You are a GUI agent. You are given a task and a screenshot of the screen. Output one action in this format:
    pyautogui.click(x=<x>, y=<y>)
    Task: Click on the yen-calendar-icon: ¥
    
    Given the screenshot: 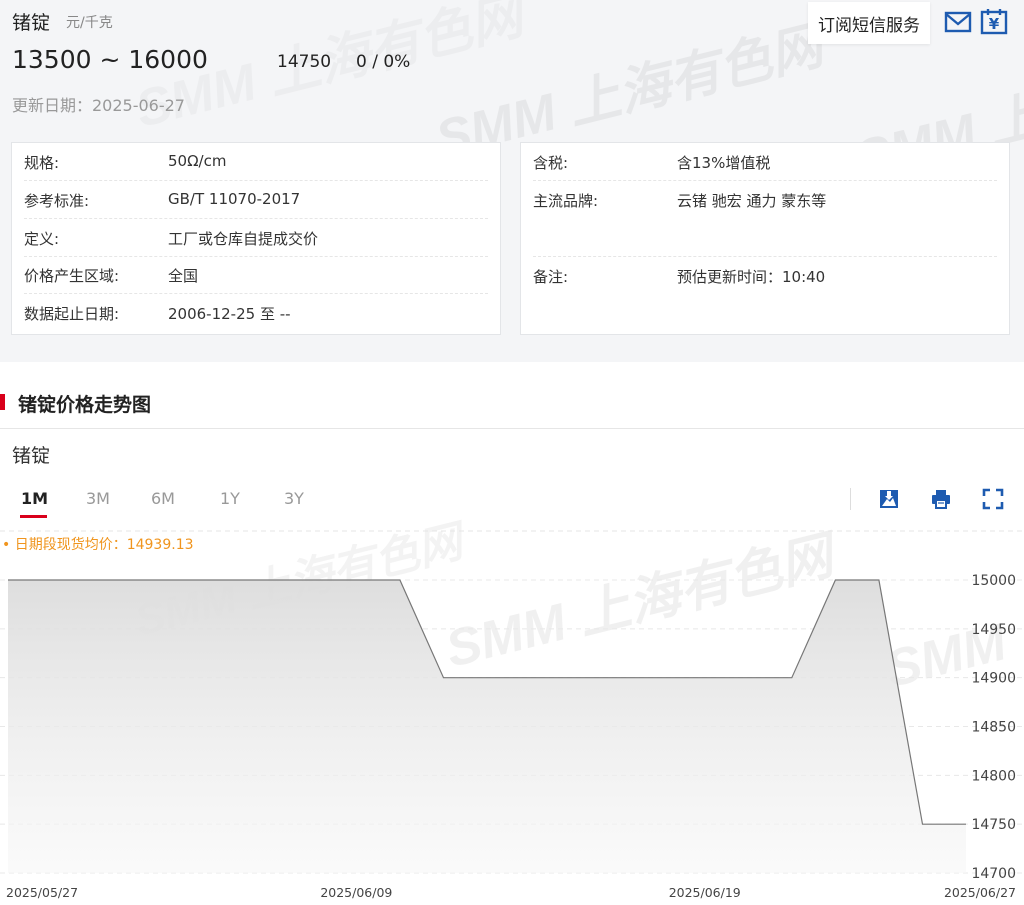 What is the action you would take?
    pyautogui.click(x=994, y=22)
    